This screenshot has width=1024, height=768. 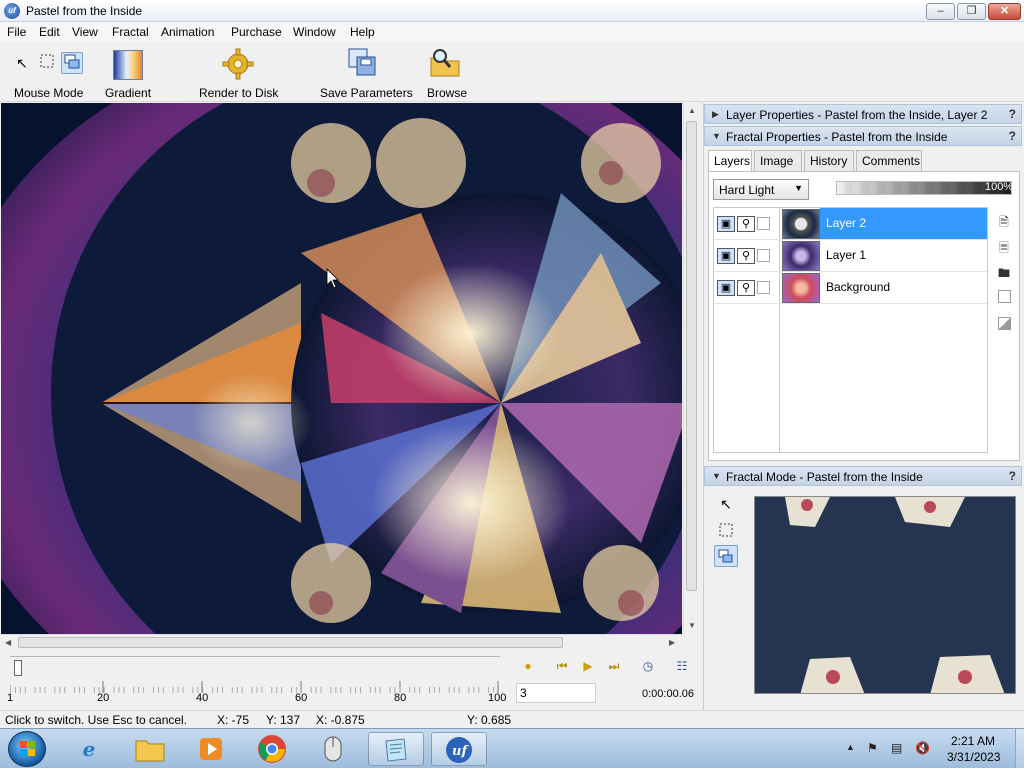 I want to click on scroll-right-icon: ▶, so click(x=672, y=642).